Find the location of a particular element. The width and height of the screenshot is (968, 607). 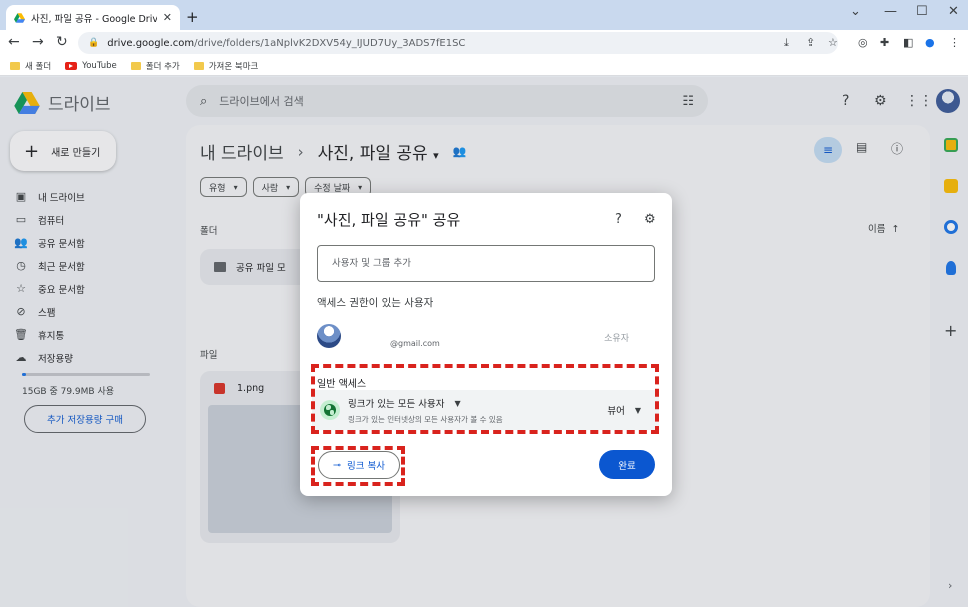

copy-link-button: ⊸ 링크 복사 is located at coordinates (359, 465).